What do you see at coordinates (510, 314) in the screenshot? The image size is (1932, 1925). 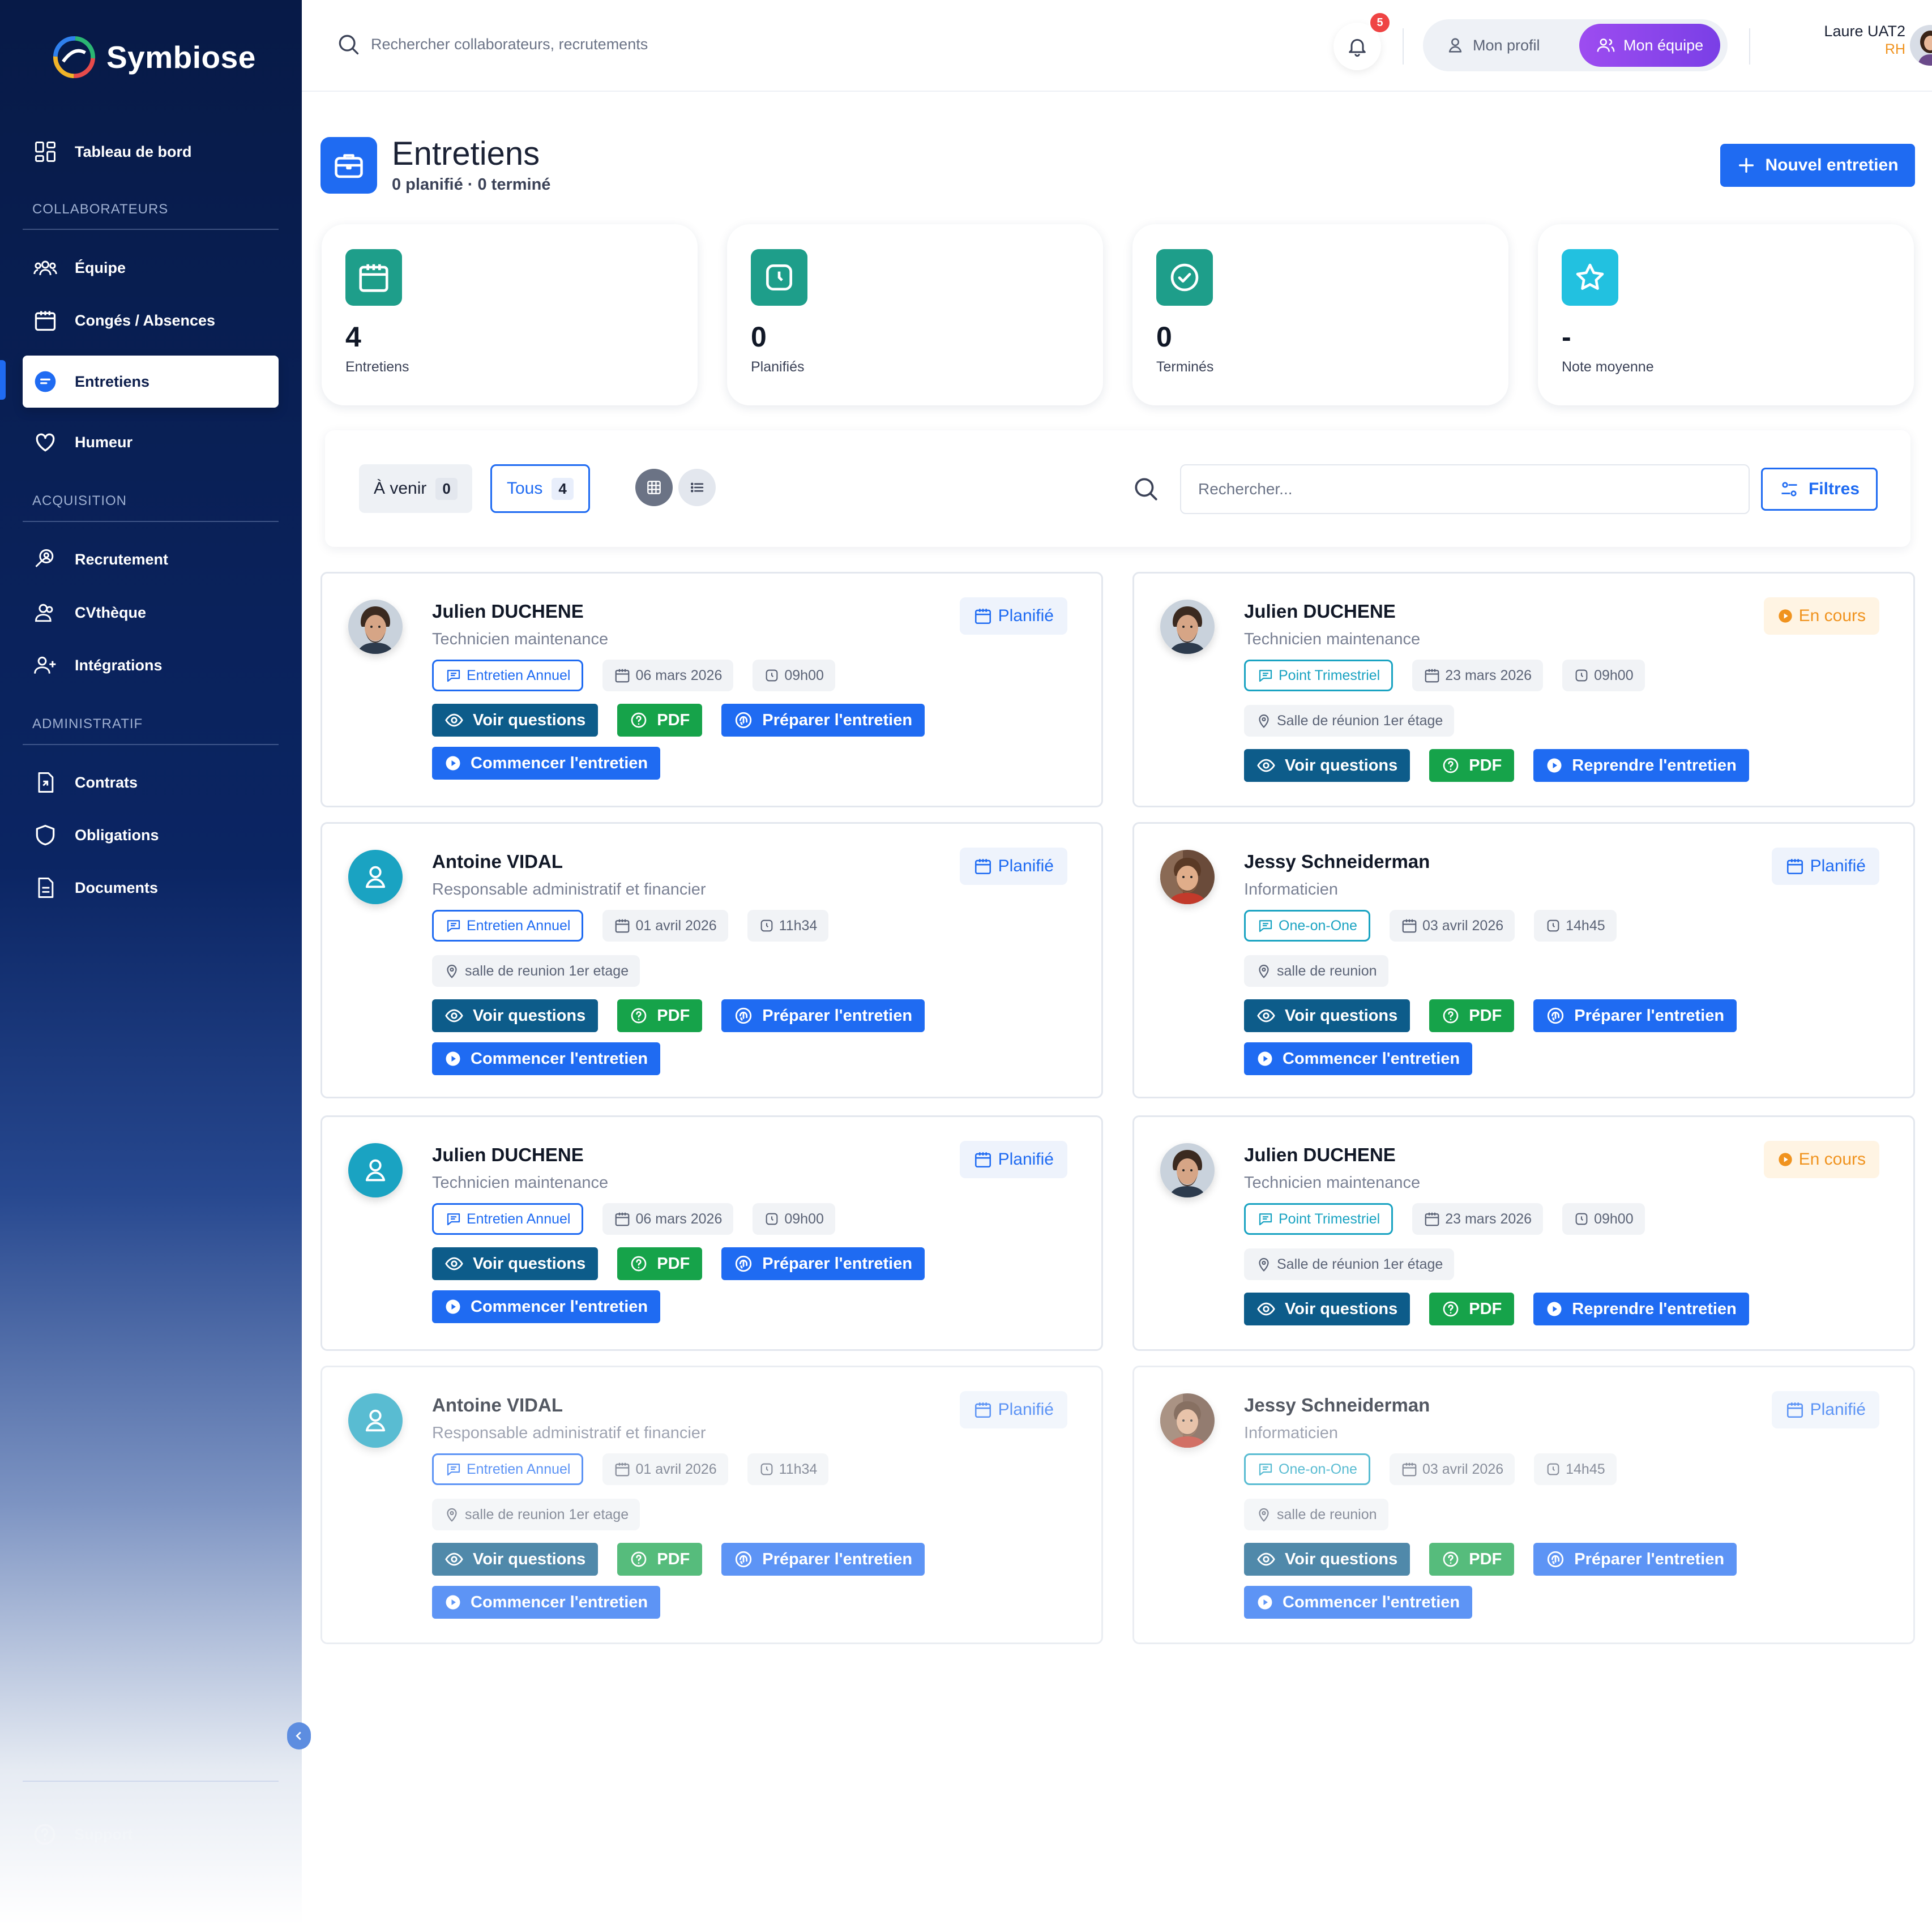 I see `stat-card-total: 4 Entretiens` at bounding box center [510, 314].